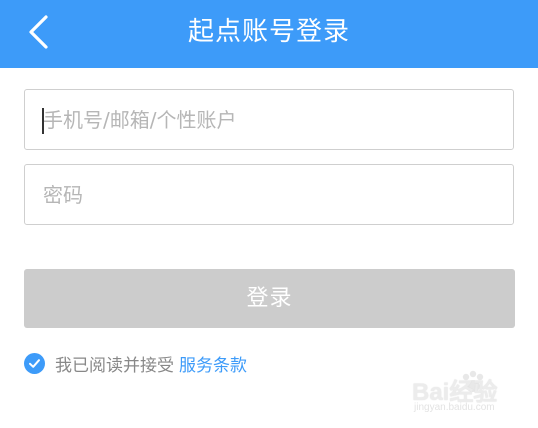 This screenshot has width=538, height=428. I want to click on password-field, so click(269, 194).